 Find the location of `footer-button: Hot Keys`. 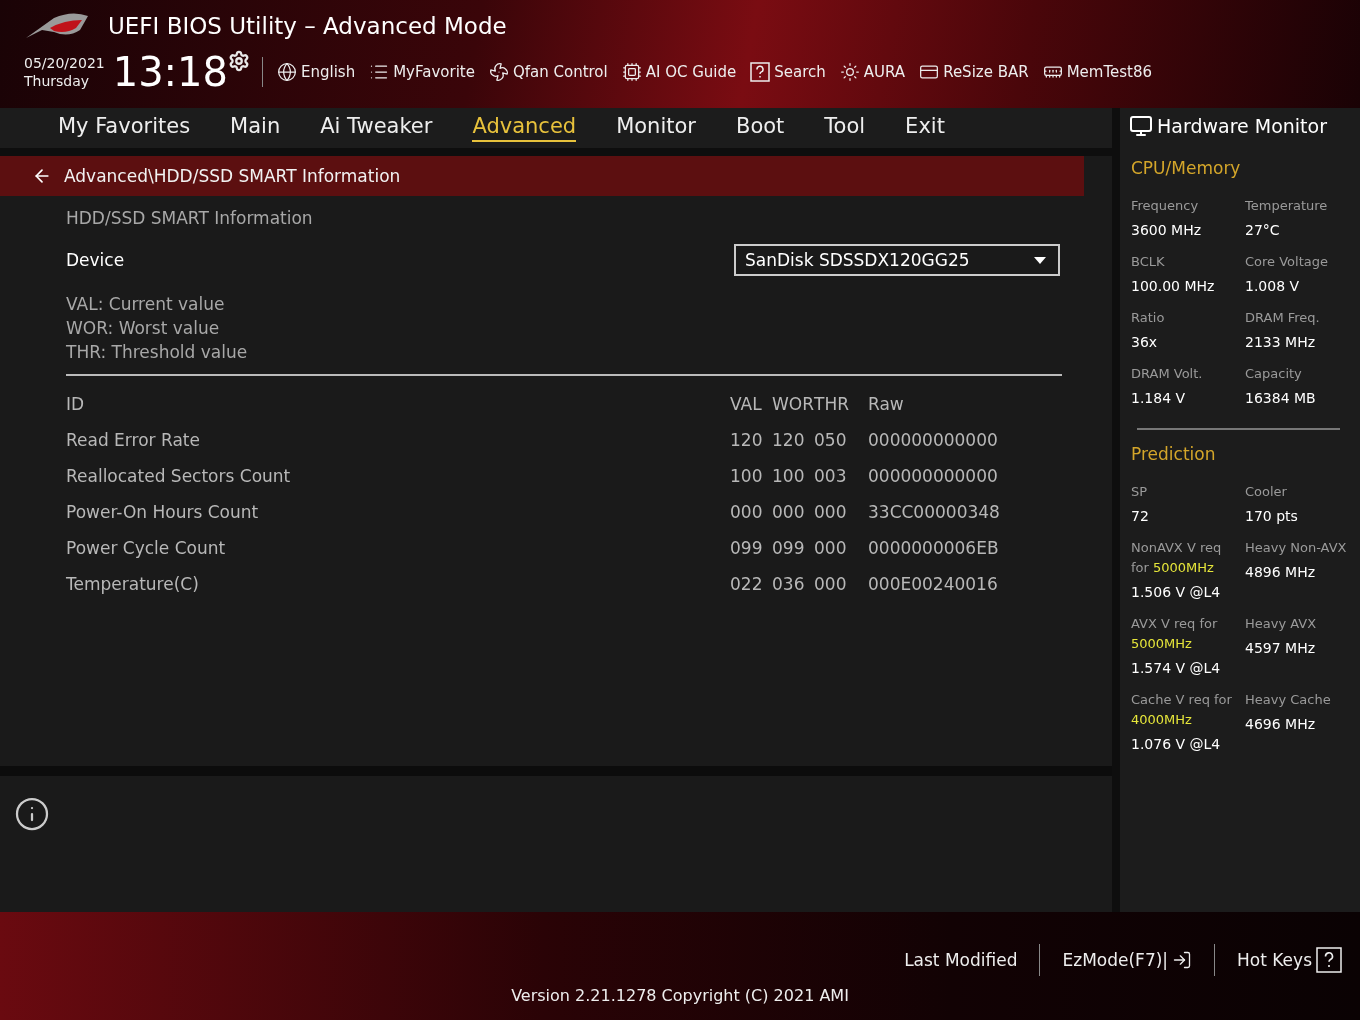

footer-button: Hot Keys is located at coordinates (1289, 960).